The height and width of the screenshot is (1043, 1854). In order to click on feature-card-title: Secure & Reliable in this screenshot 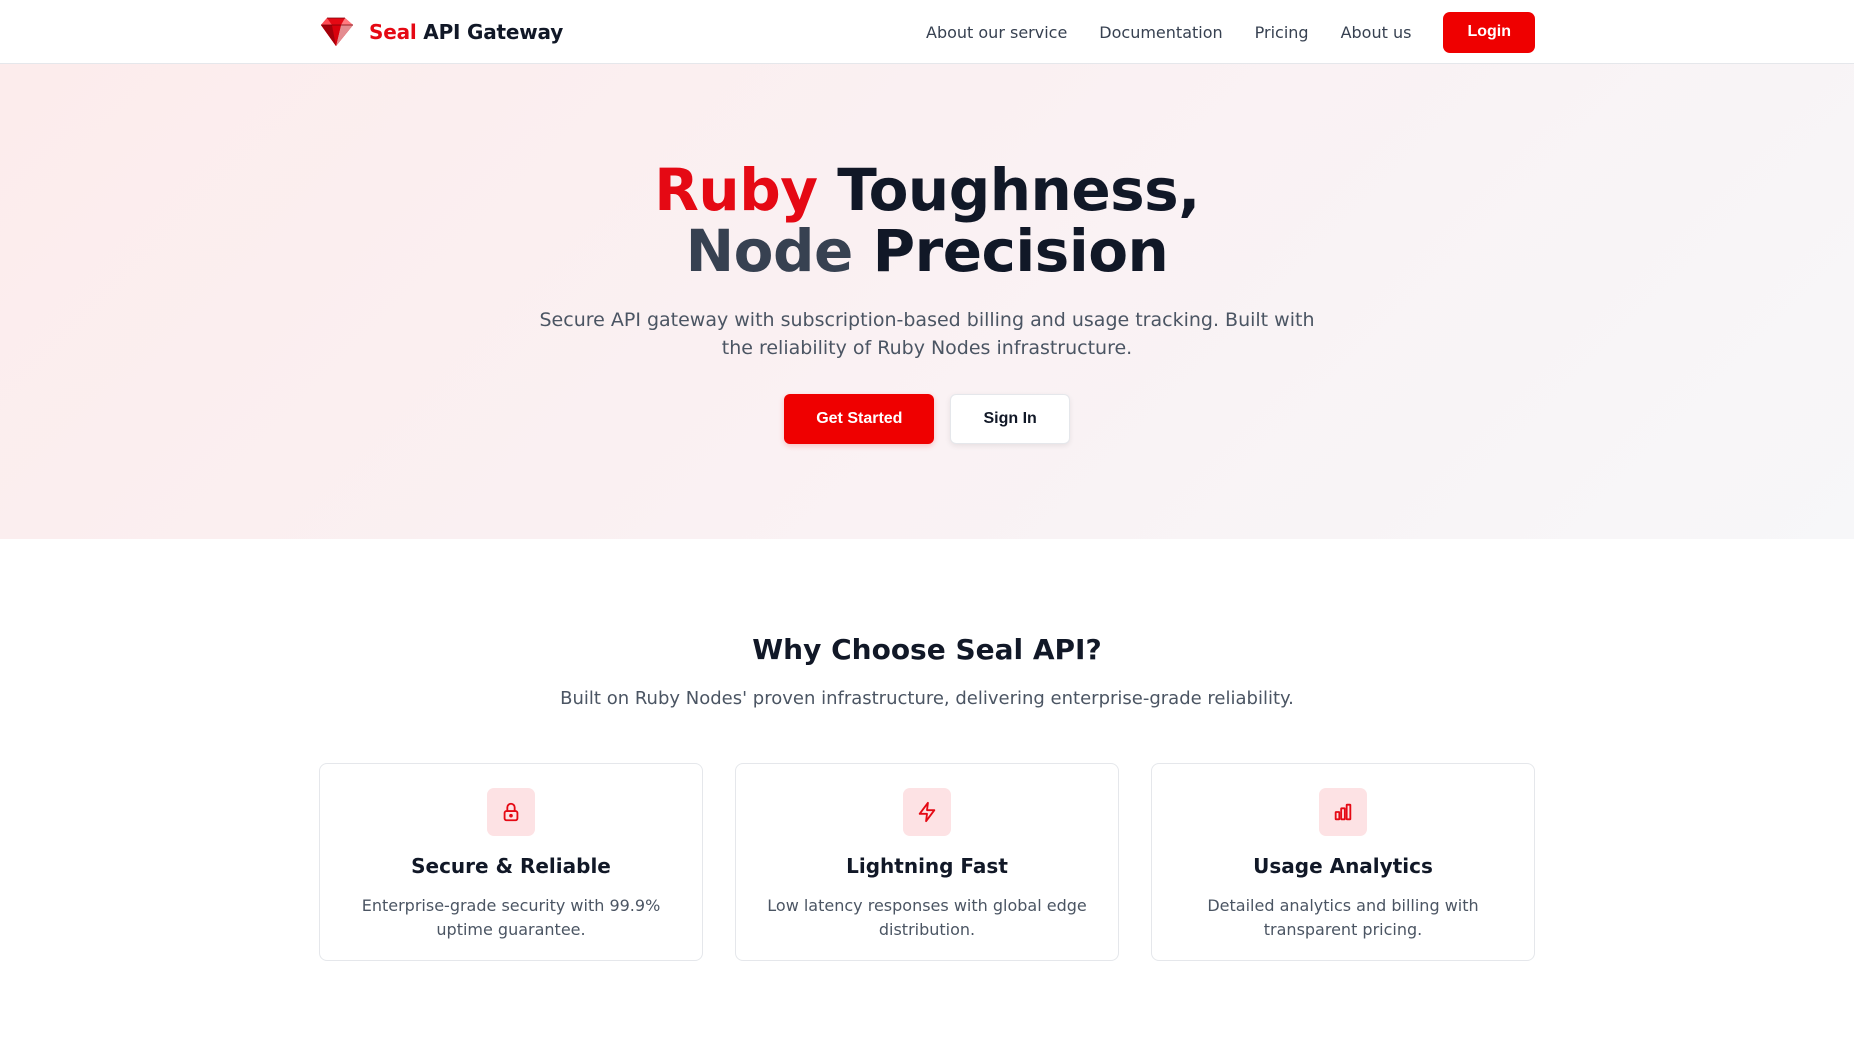, I will do `click(511, 866)`.